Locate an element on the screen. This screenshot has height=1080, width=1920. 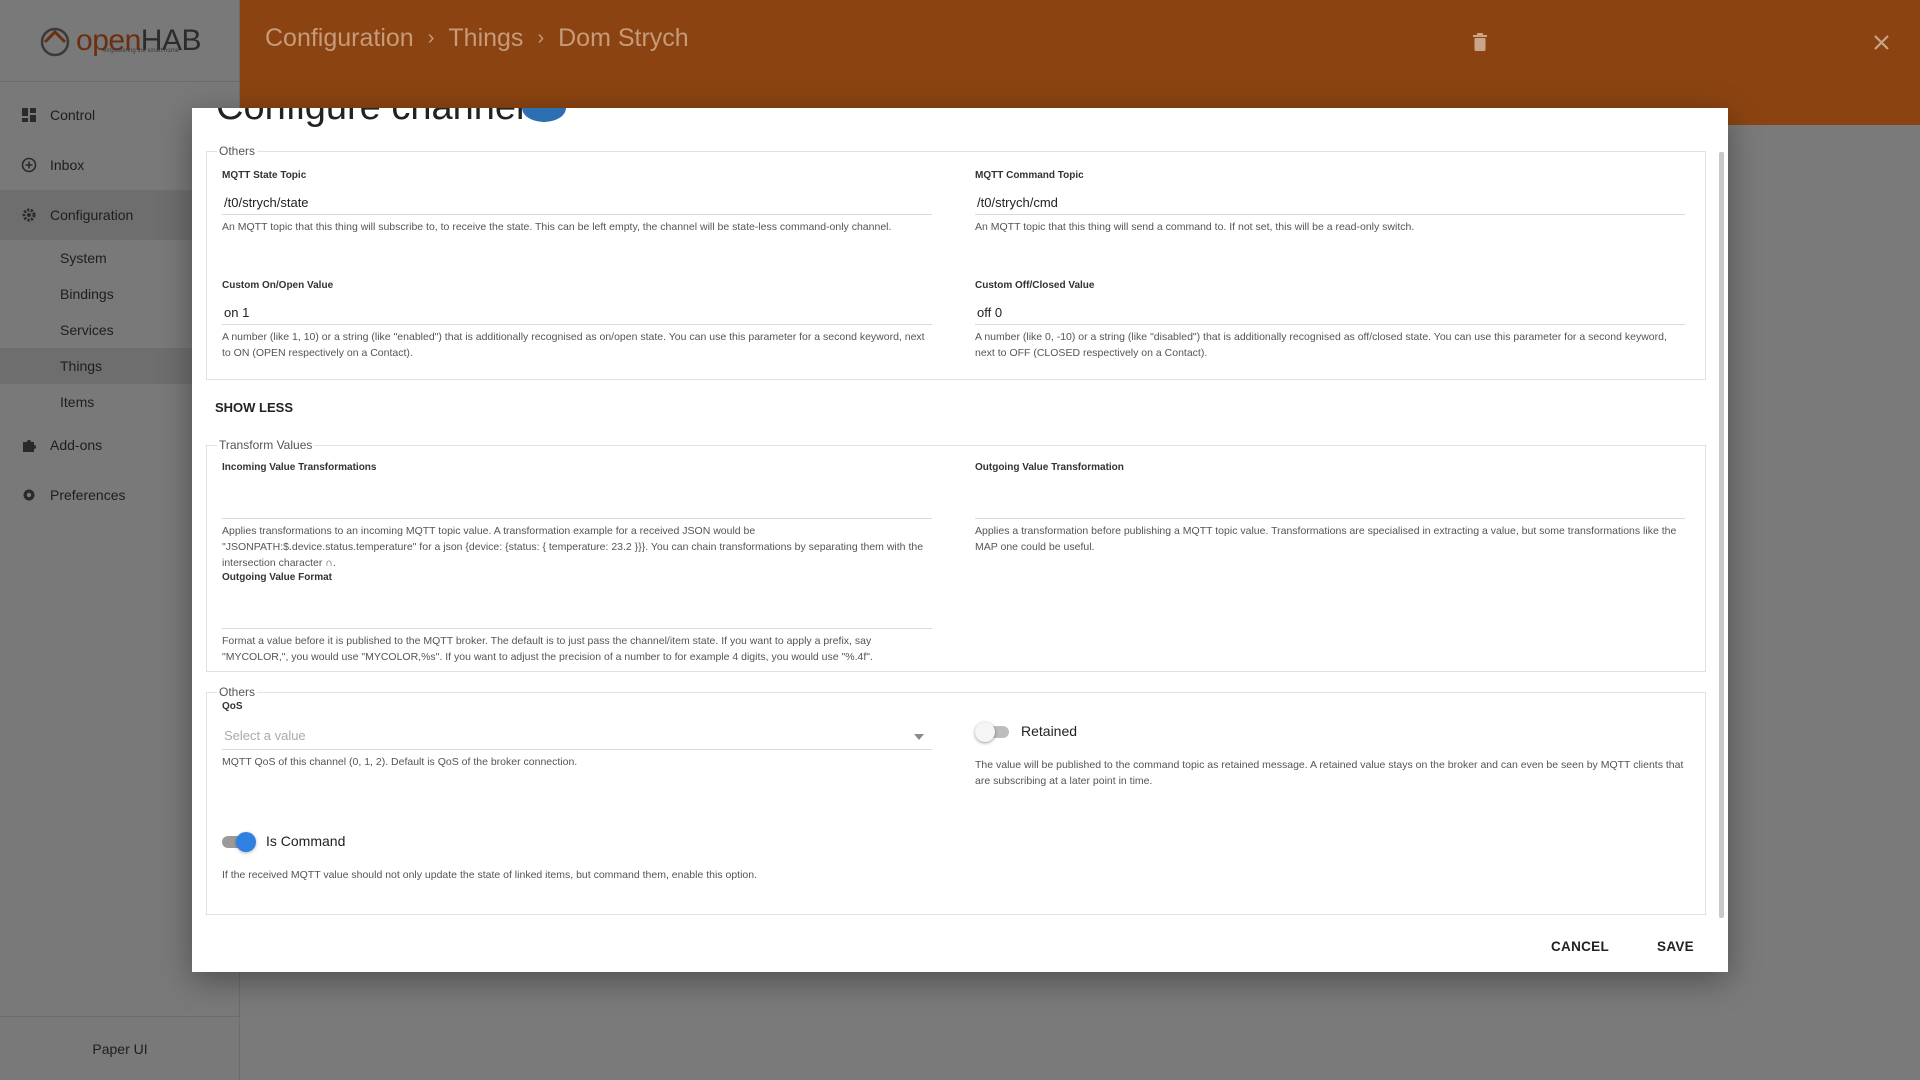
delete-button is located at coordinates (1480, 42).